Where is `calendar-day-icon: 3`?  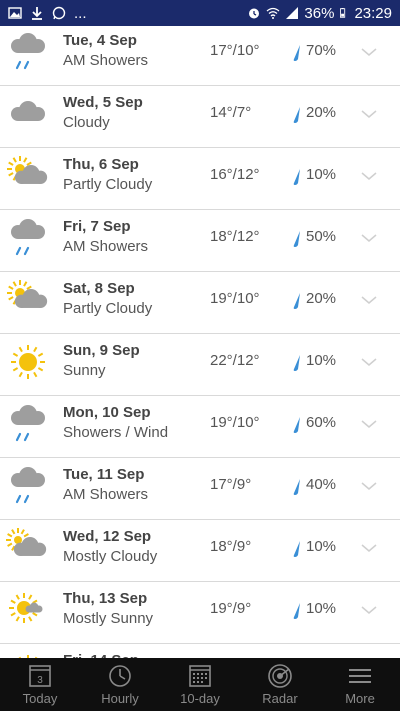 calendar-day-icon: 3 is located at coordinates (40, 676).